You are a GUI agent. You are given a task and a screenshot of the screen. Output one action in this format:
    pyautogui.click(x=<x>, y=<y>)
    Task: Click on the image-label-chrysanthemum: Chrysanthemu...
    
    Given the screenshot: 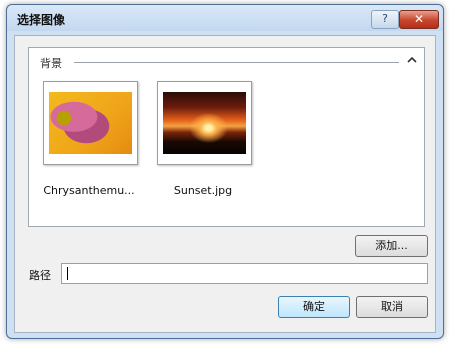 What is the action you would take?
    pyautogui.click(x=89, y=190)
    